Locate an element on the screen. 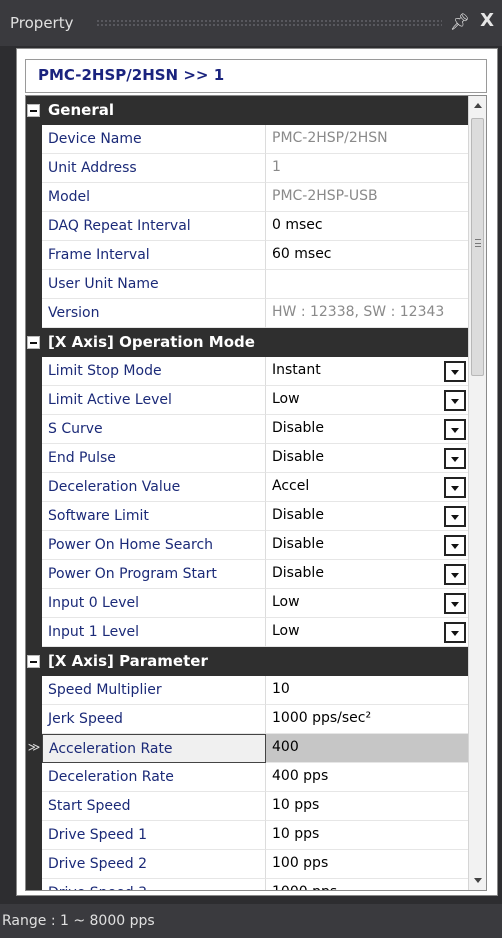  property-value: 1000 pps is located at coordinates (368, 884).